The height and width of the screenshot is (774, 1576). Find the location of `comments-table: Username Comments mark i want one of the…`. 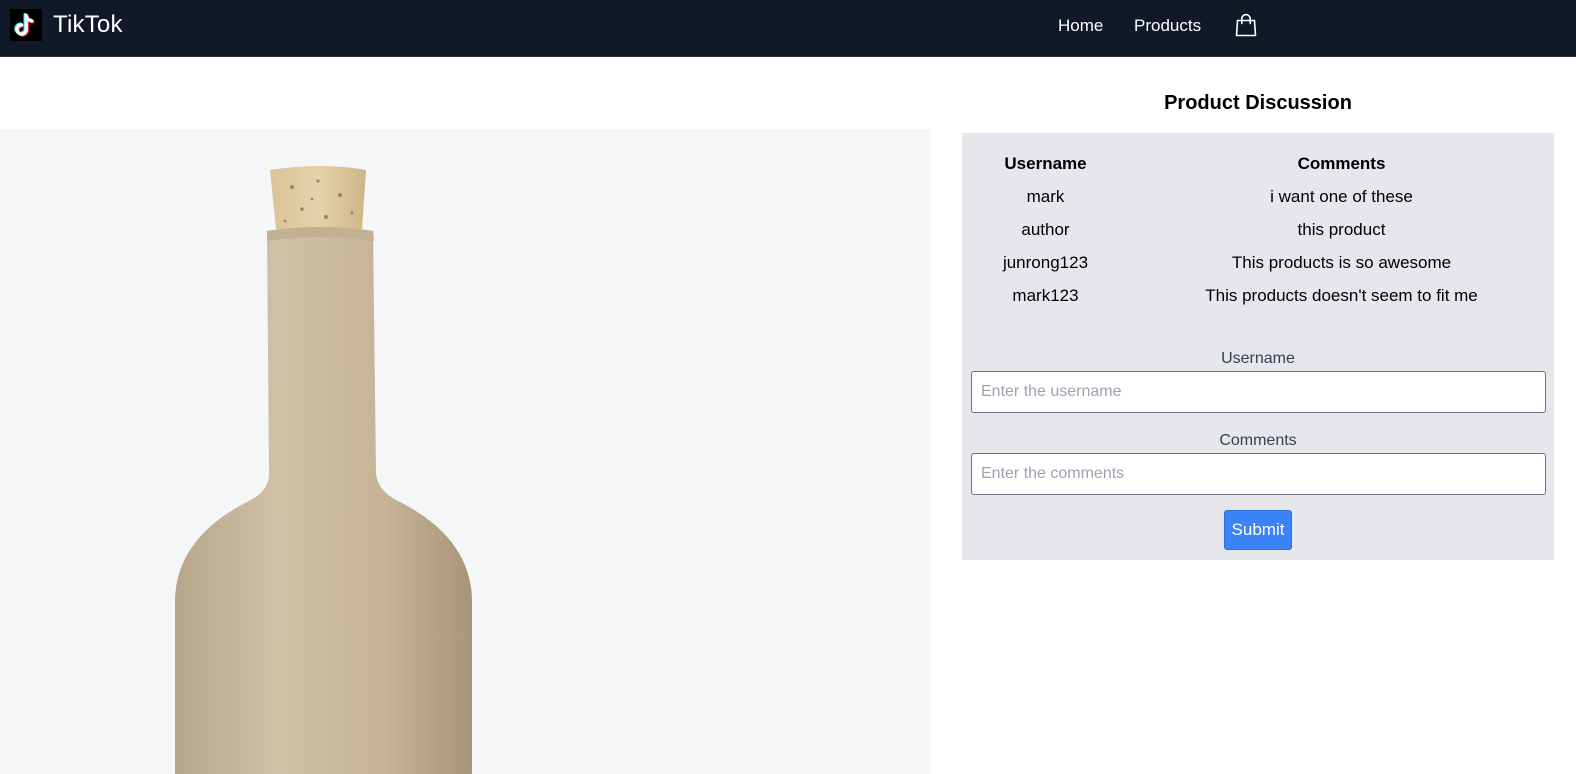

comments-table: Username Comments mark i want one of the… is located at coordinates (1258, 229).